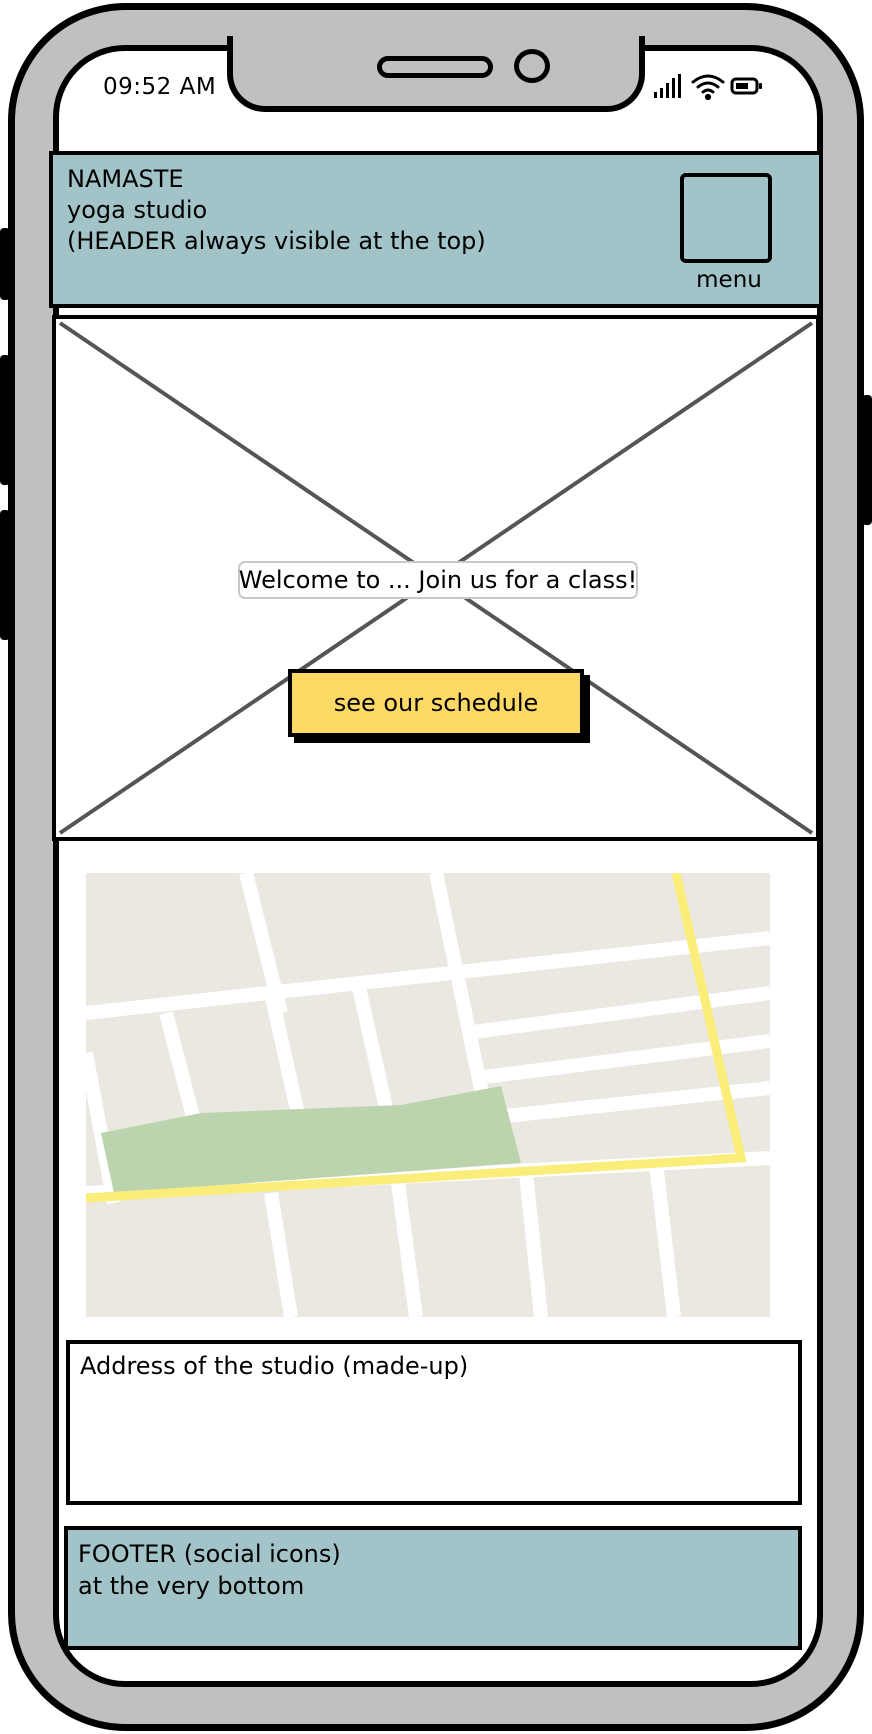  I want to click on header-tagline: yoga studio, so click(137, 210).